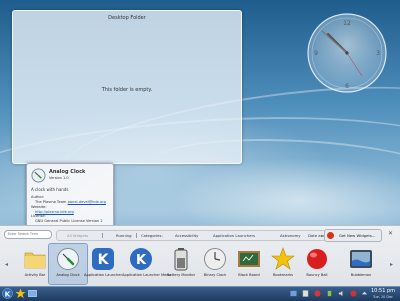 This screenshot has height=301, width=400. Describe the element at coordinates (329, 293) in the screenshot. I see `power-icon` at that location.